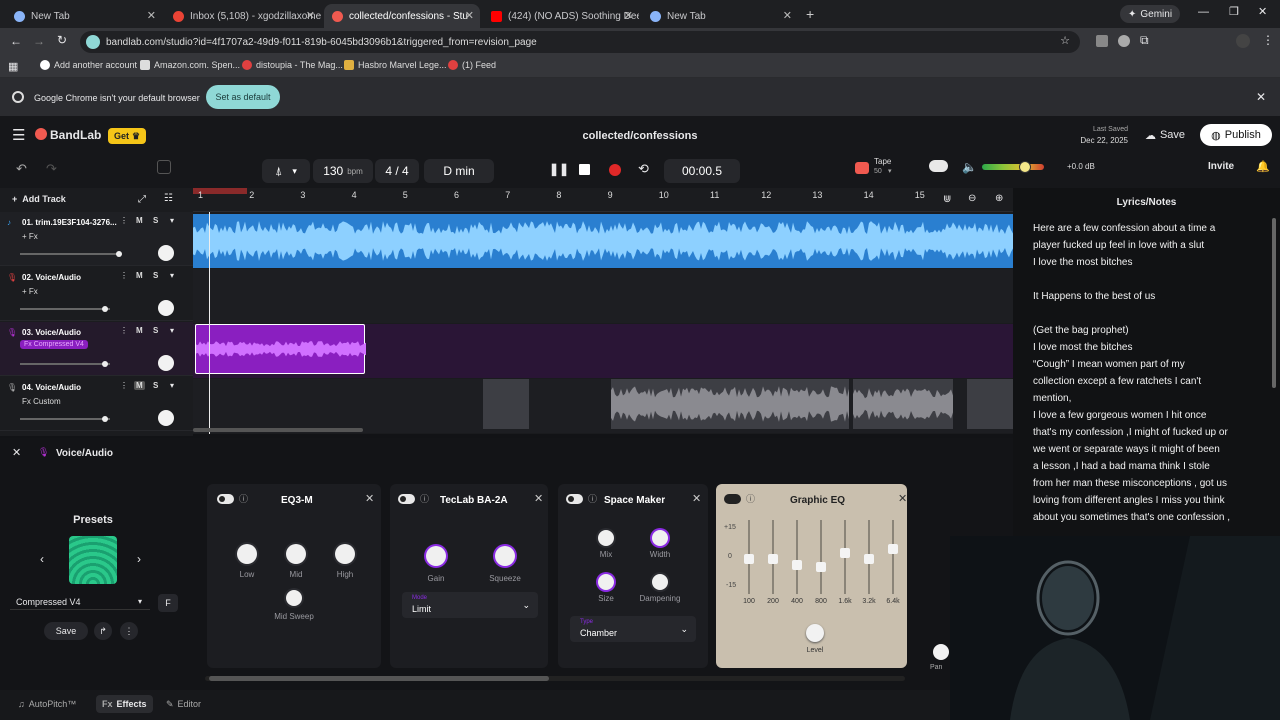 The width and height of the screenshot is (1280, 720). Describe the element at coordinates (821, 557) in the screenshot. I see `eq-band-slider` at that location.